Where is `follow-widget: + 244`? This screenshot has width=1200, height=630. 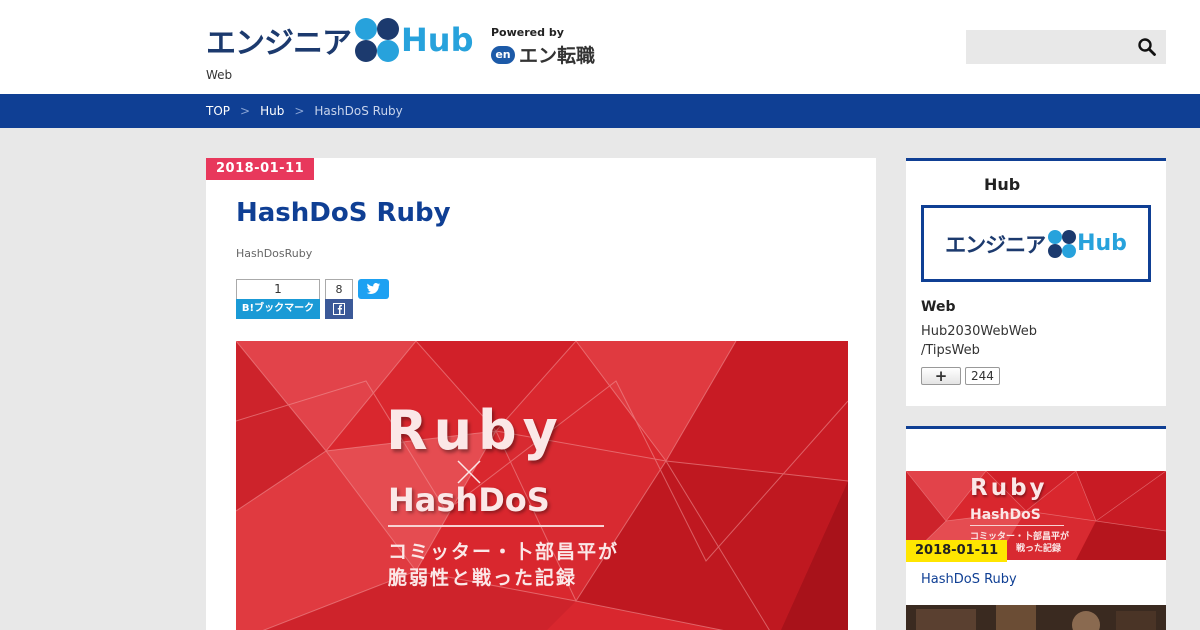 follow-widget: + 244 is located at coordinates (960, 376).